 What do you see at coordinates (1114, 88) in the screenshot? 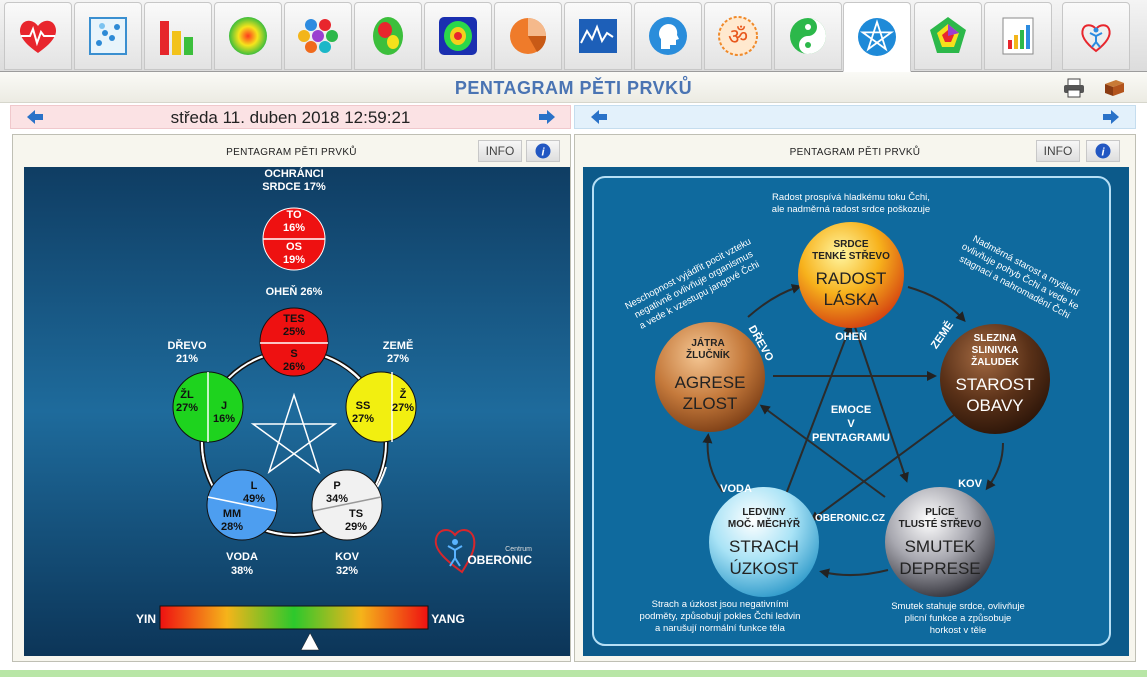
I see `book-icon` at bounding box center [1114, 88].